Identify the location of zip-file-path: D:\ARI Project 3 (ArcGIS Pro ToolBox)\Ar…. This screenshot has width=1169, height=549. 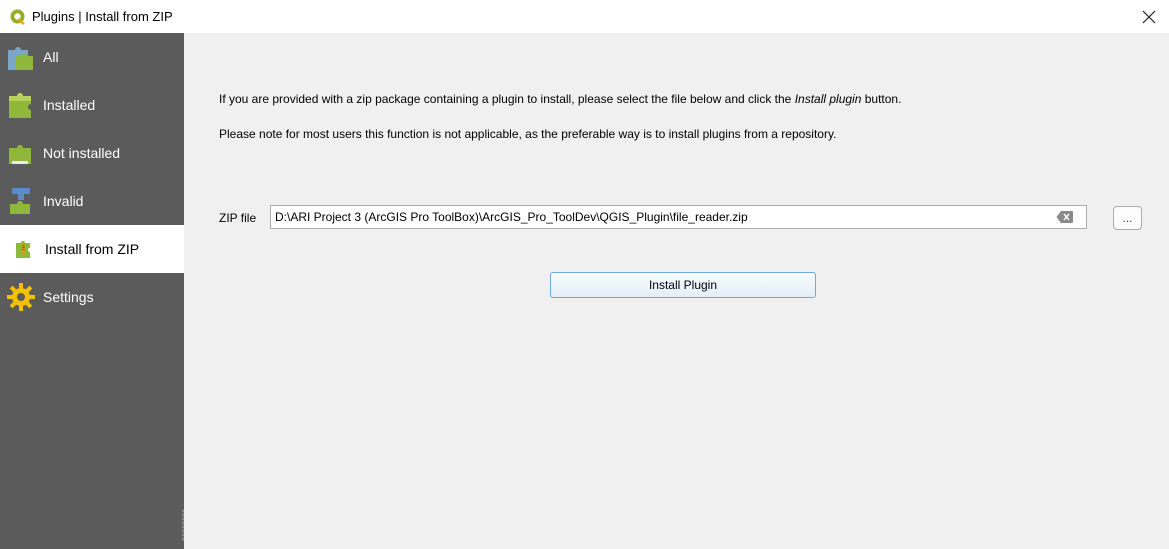
(665, 217).